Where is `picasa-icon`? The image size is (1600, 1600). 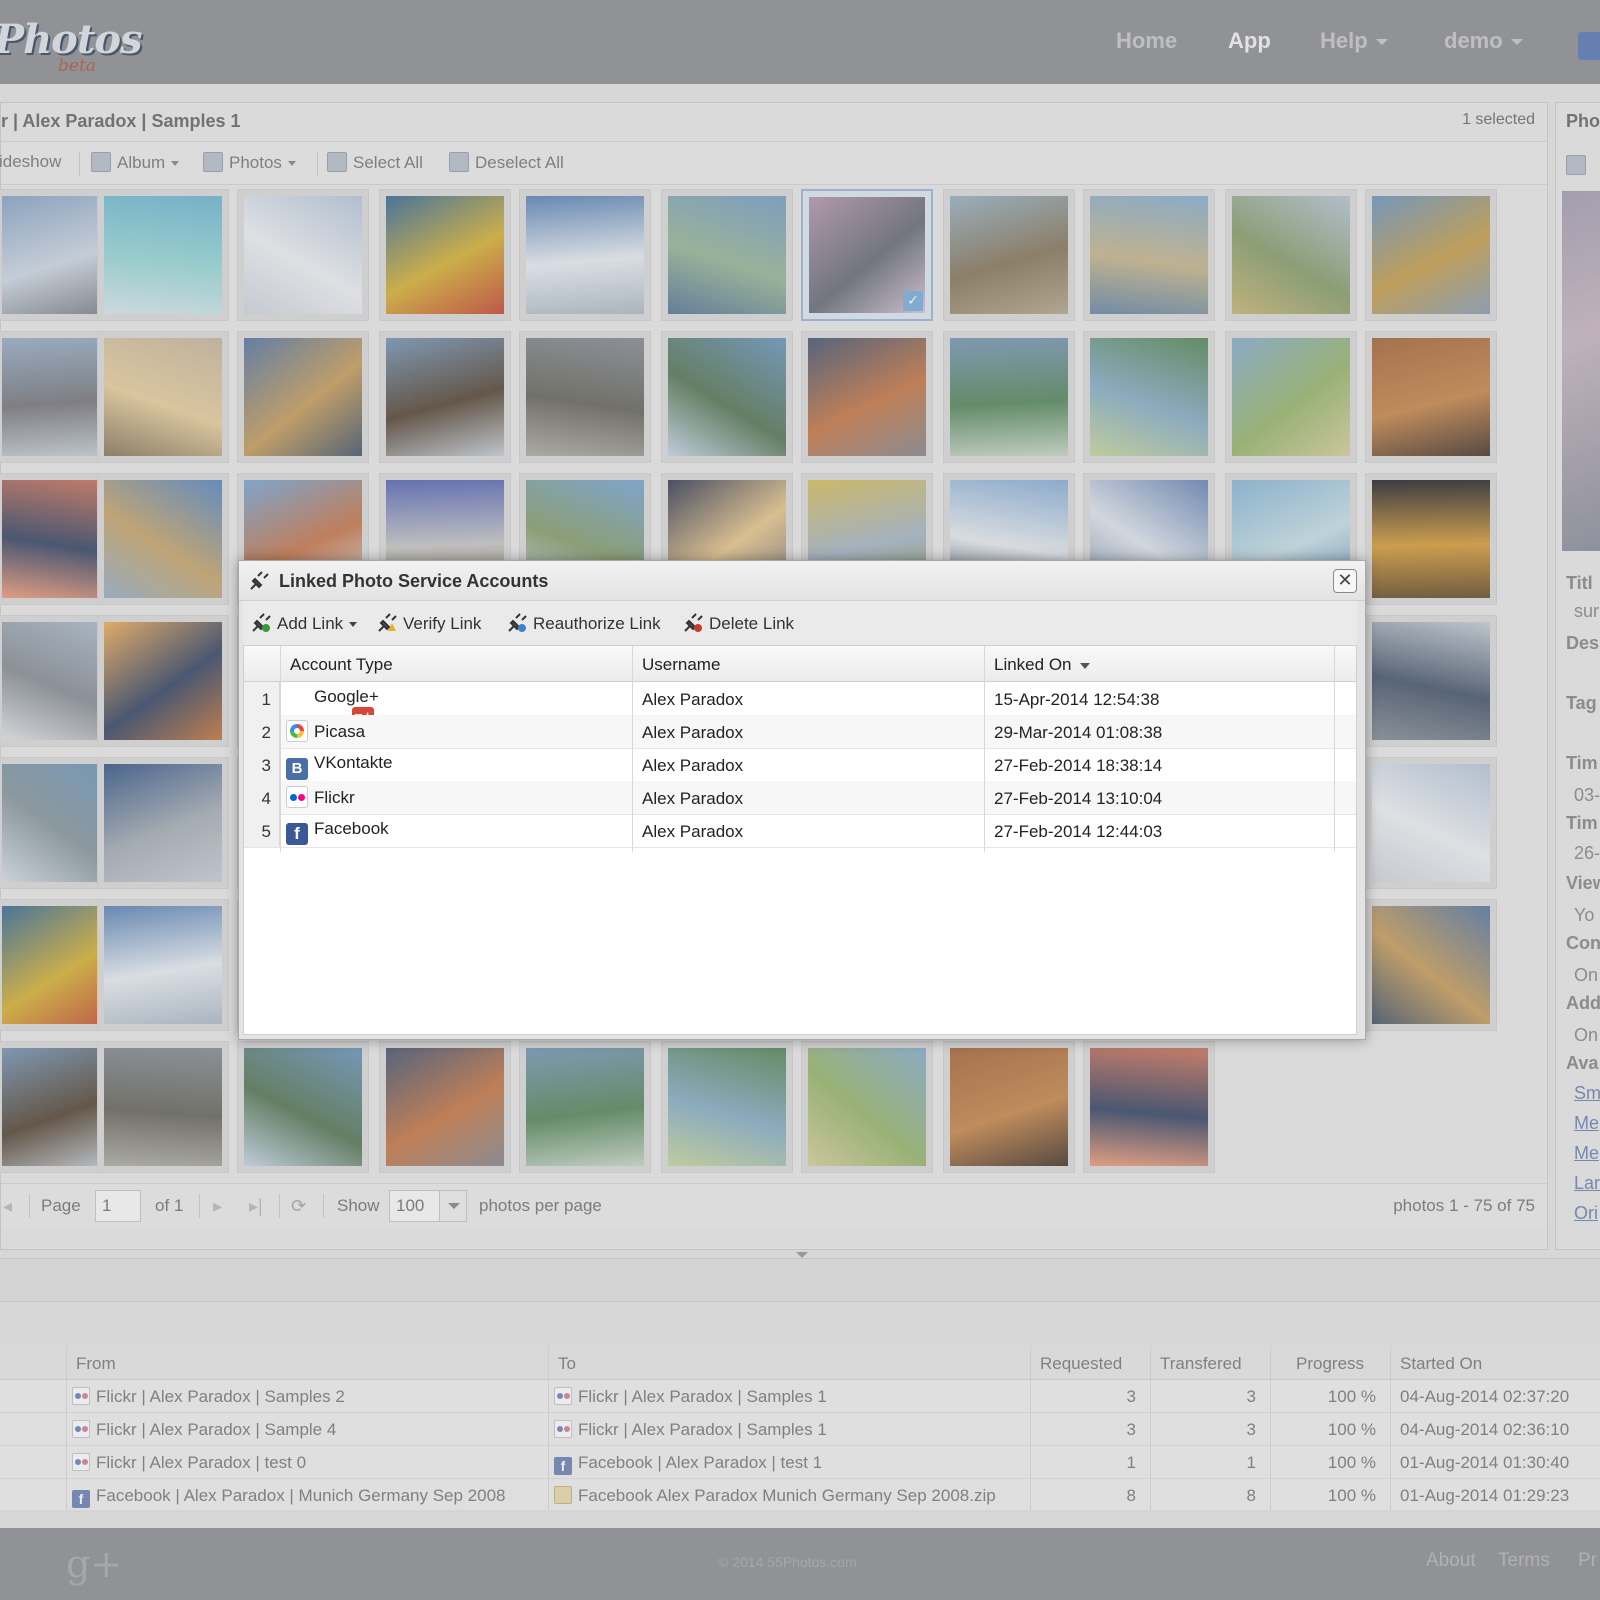 picasa-icon is located at coordinates (297, 731).